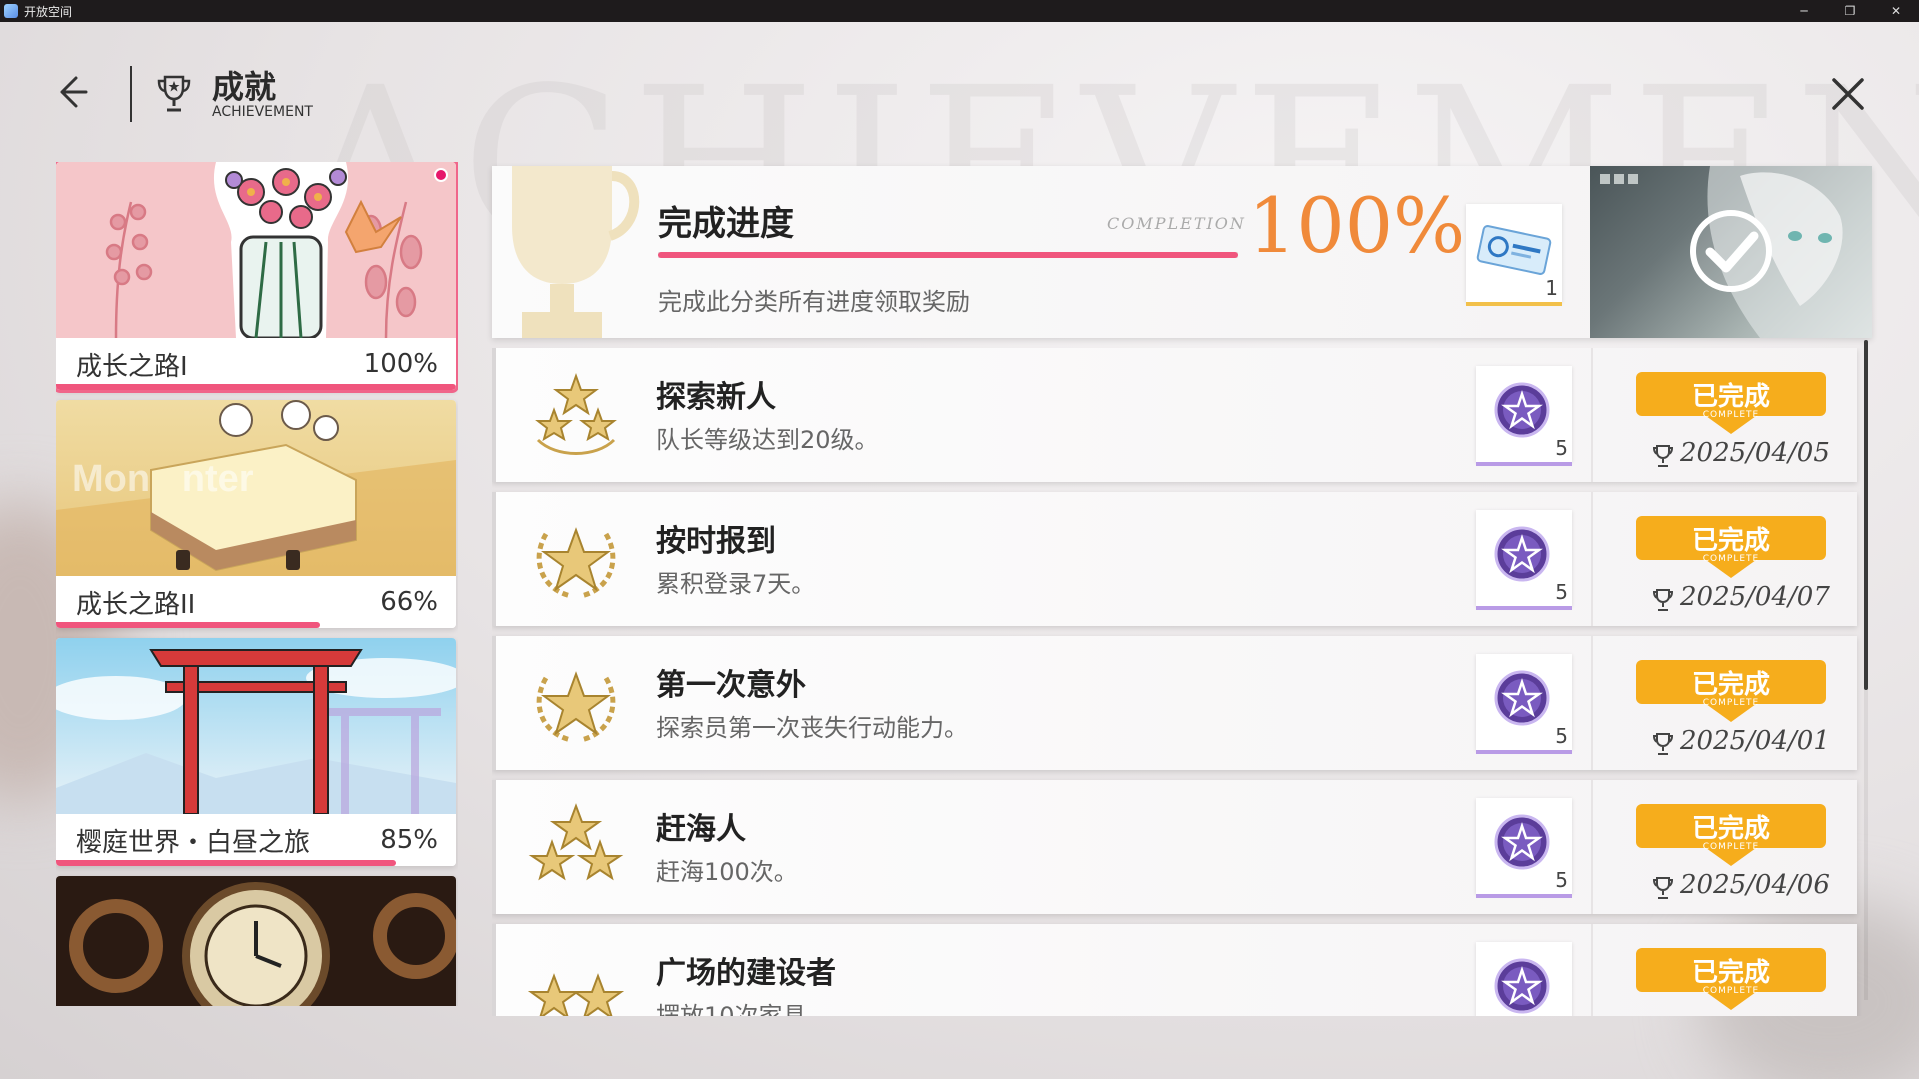  I want to click on achievement-title: 按时报到, so click(716, 541).